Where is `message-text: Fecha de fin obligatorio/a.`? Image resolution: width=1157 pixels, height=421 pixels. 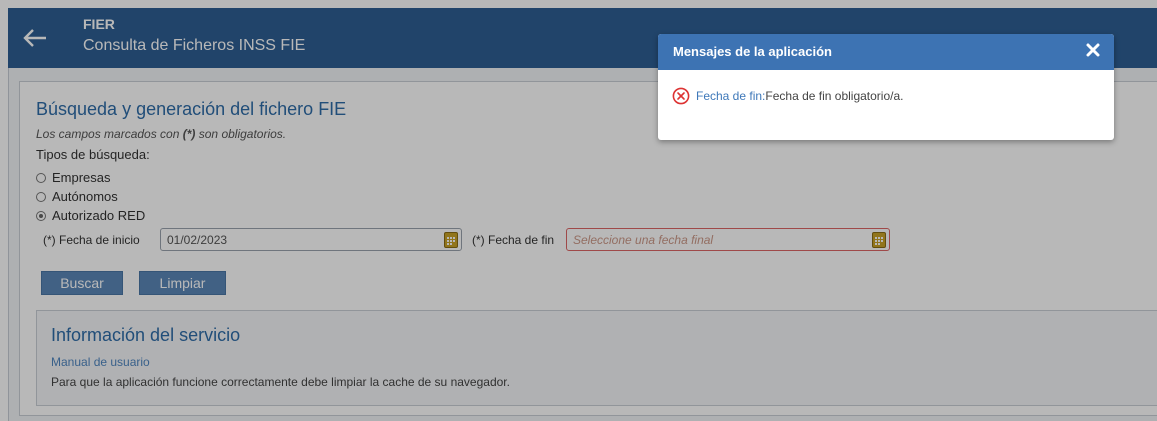
message-text: Fecha de fin obligatorio/a. is located at coordinates (834, 96).